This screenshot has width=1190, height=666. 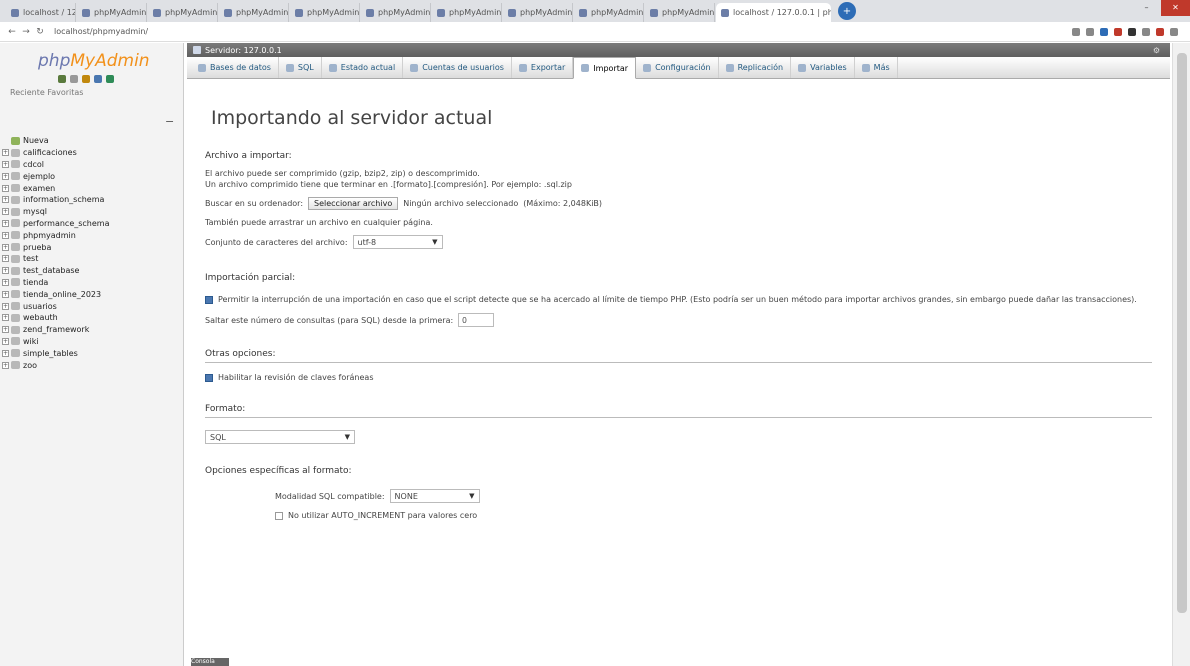 What do you see at coordinates (92, 342) in the screenshot?
I see `database-item: + wiki` at bounding box center [92, 342].